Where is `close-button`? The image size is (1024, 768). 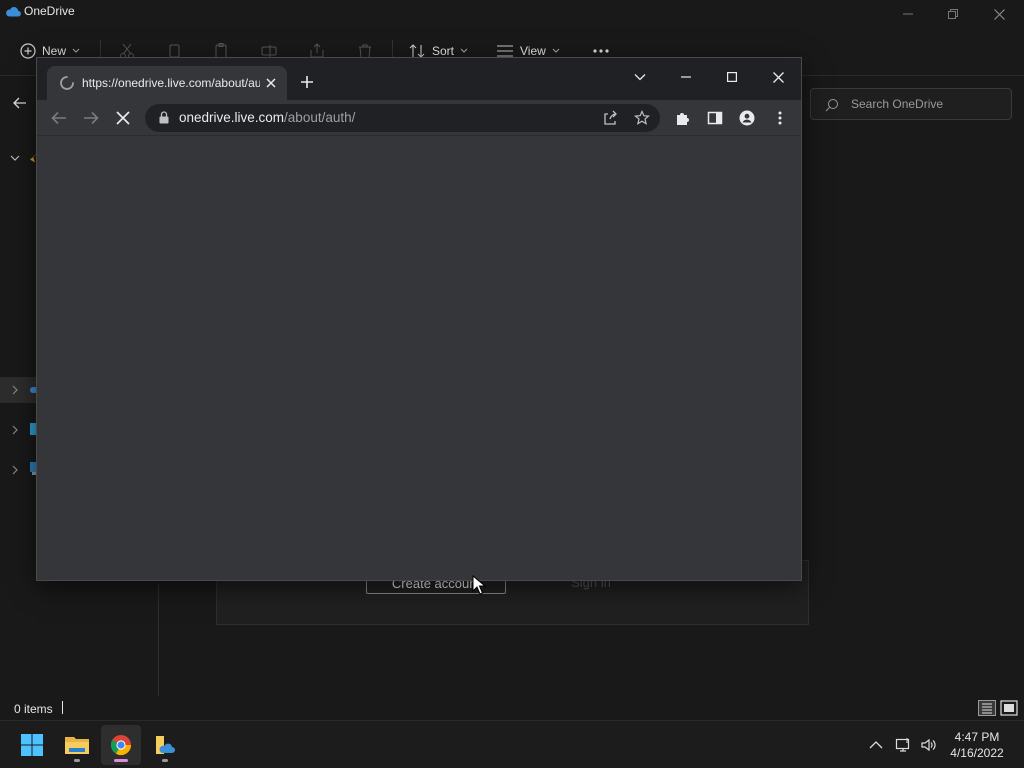 close-button is located at coordinates (999, 14).